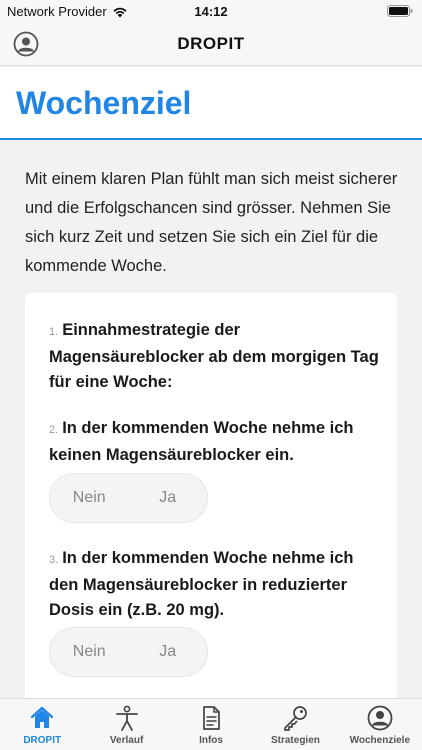  I want to click on question-number: 3., so click(54, 560).